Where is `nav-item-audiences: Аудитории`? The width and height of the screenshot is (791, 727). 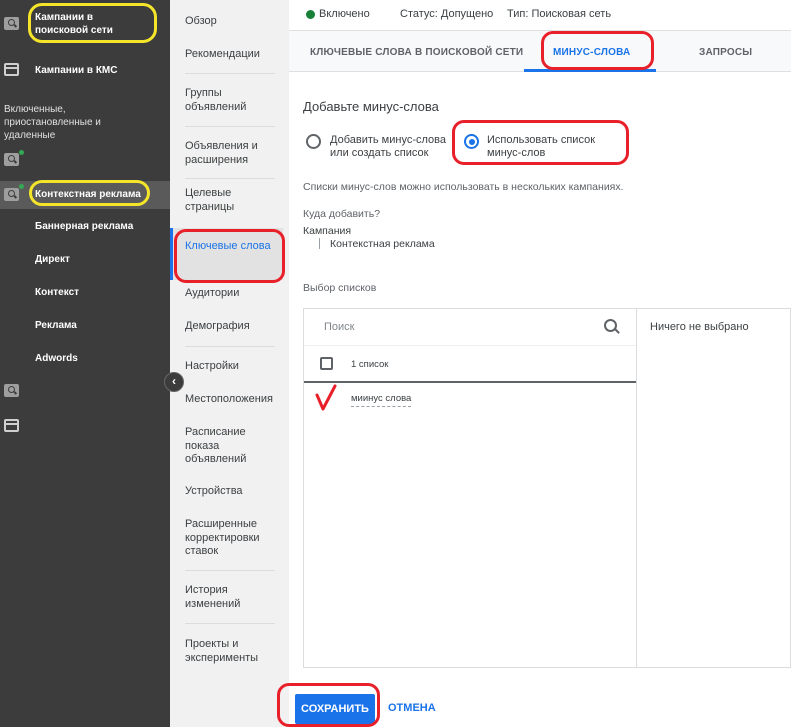
nav-item-audiences: Аудитории is located at coordinates (230, 294).